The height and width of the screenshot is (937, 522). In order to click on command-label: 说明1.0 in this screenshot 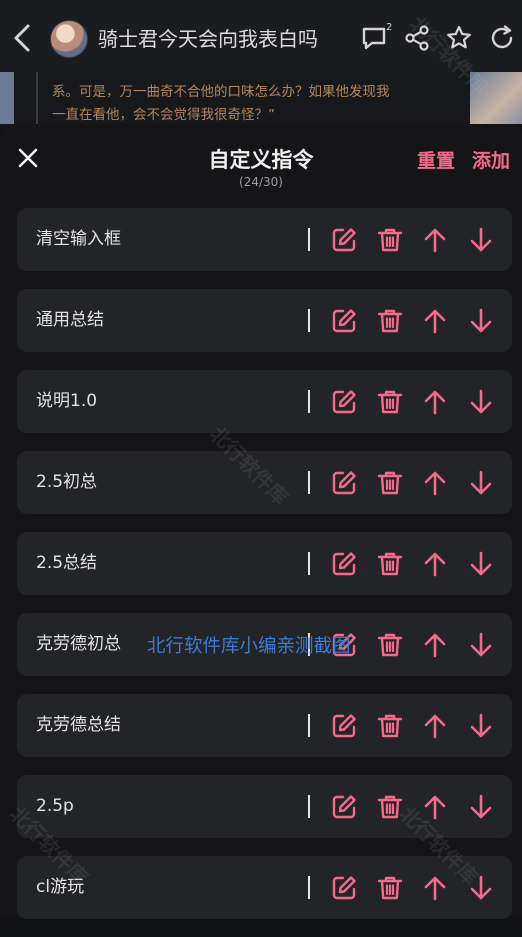, I will do `click(67, 401)`.